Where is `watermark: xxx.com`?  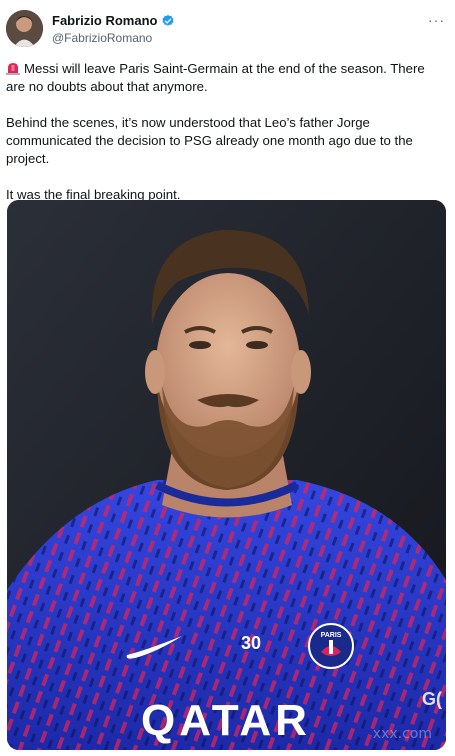 watermark: xxx.com is located at coordinates (402, 734).